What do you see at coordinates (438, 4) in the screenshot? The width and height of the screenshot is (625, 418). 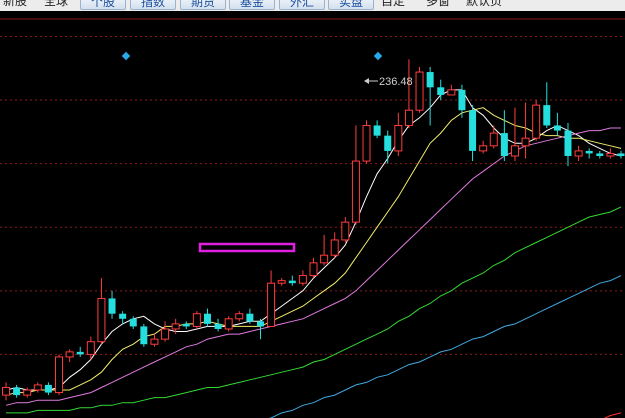 I see `tab-multi-window: 多窗` at bounding box center [438, 4].